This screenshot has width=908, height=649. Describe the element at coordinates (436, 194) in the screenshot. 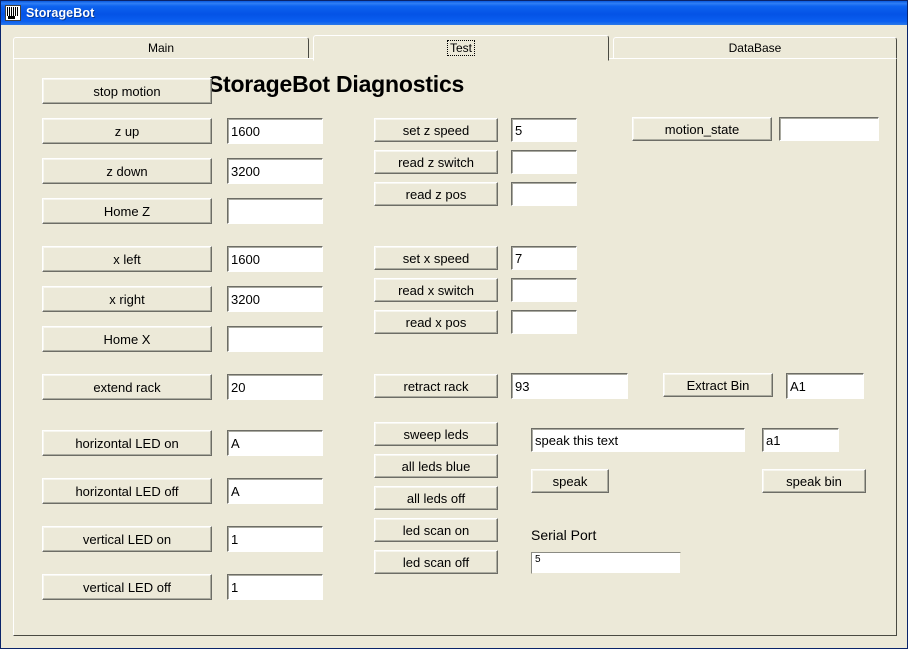

I see `read-z-pos-button: read z pos` at that location.